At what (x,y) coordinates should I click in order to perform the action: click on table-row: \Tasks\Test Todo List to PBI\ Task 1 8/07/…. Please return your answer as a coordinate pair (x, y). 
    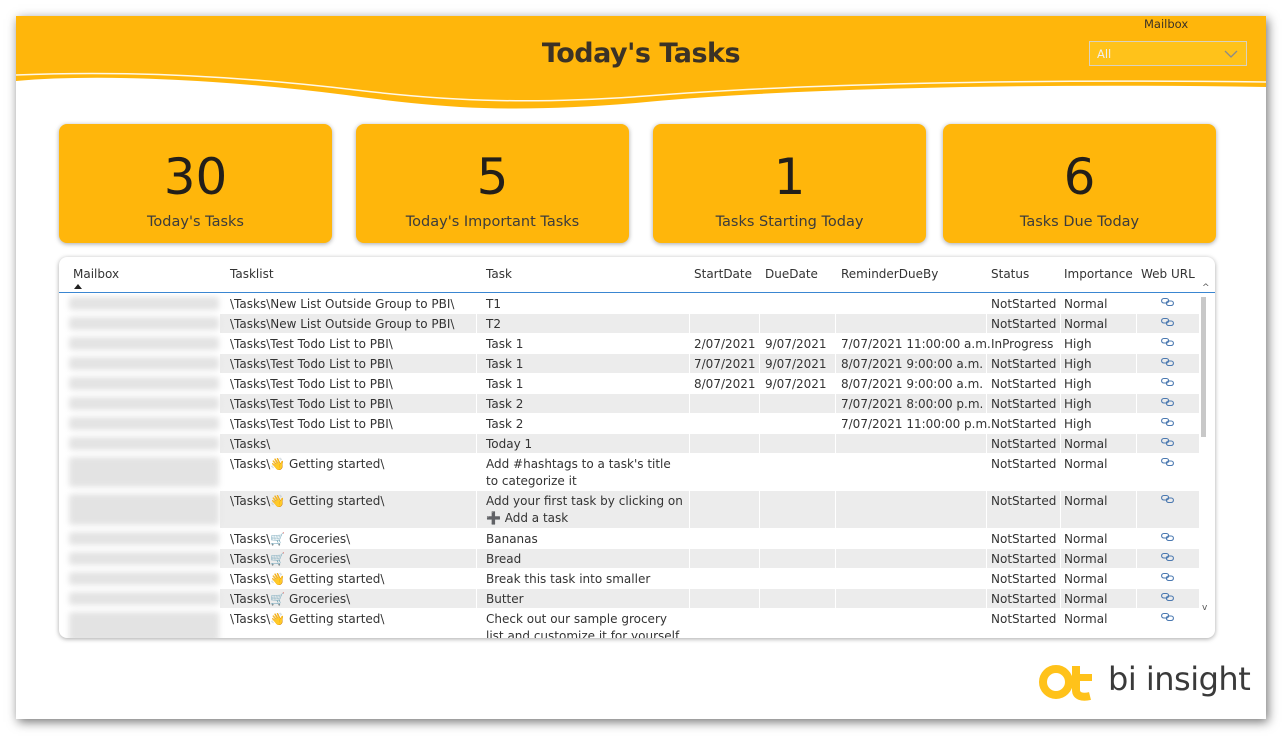
    Looking at the image, I should click on (629, 383).